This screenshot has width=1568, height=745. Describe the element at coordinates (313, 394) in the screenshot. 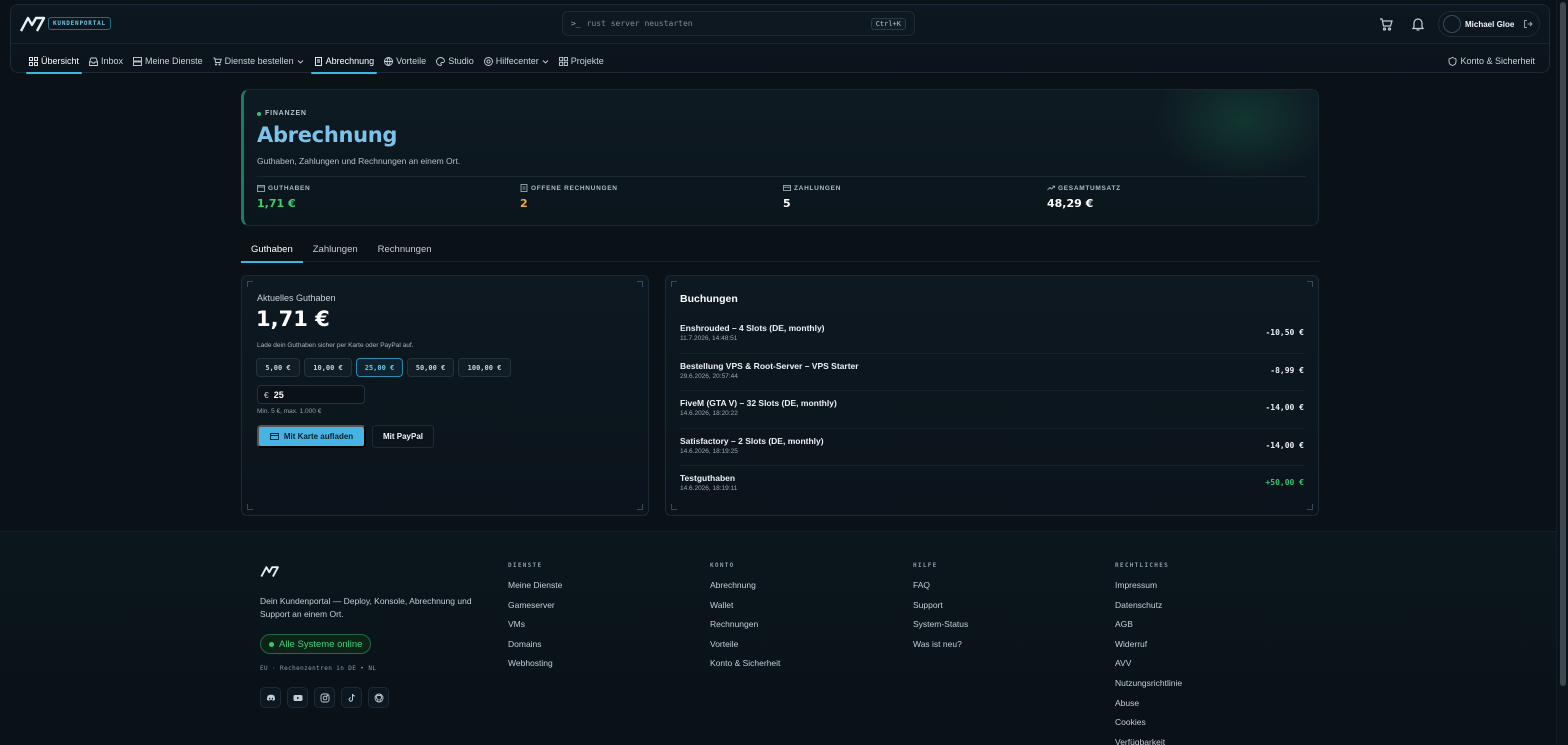

I see `amount-input` at that location.